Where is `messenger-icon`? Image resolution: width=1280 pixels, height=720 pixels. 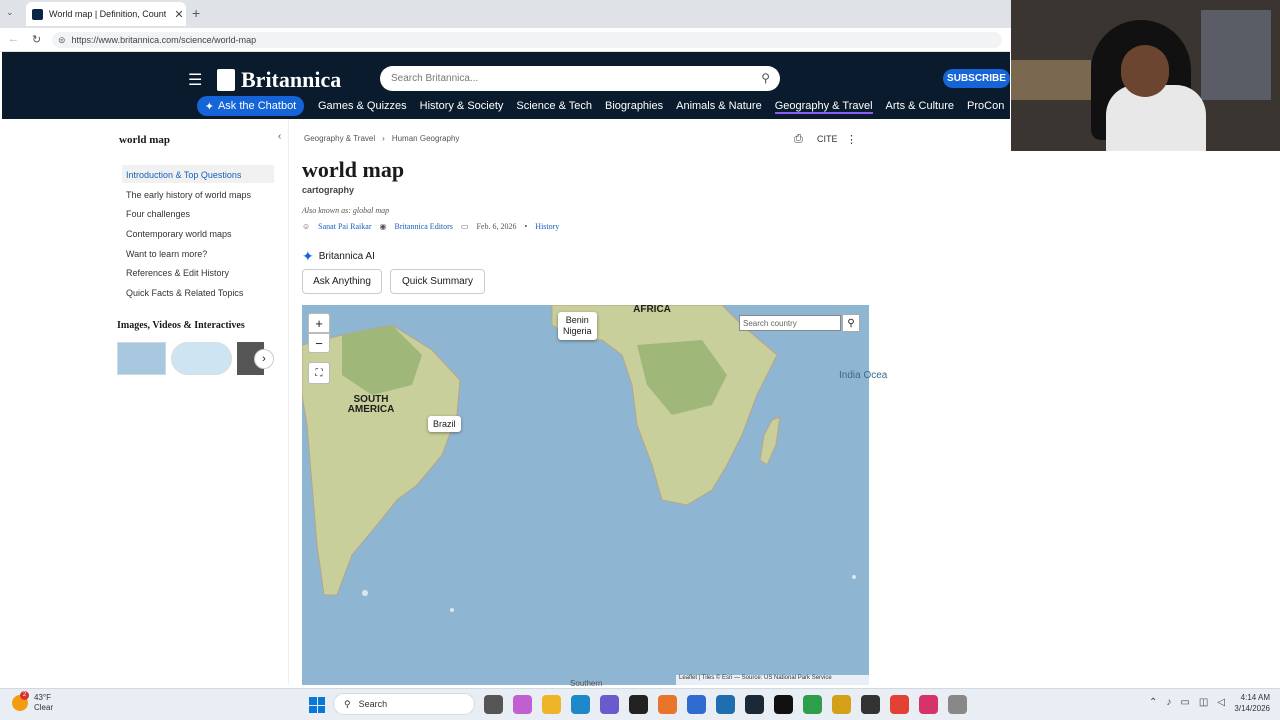 messenger-icon is located at coordinates (609, 704).